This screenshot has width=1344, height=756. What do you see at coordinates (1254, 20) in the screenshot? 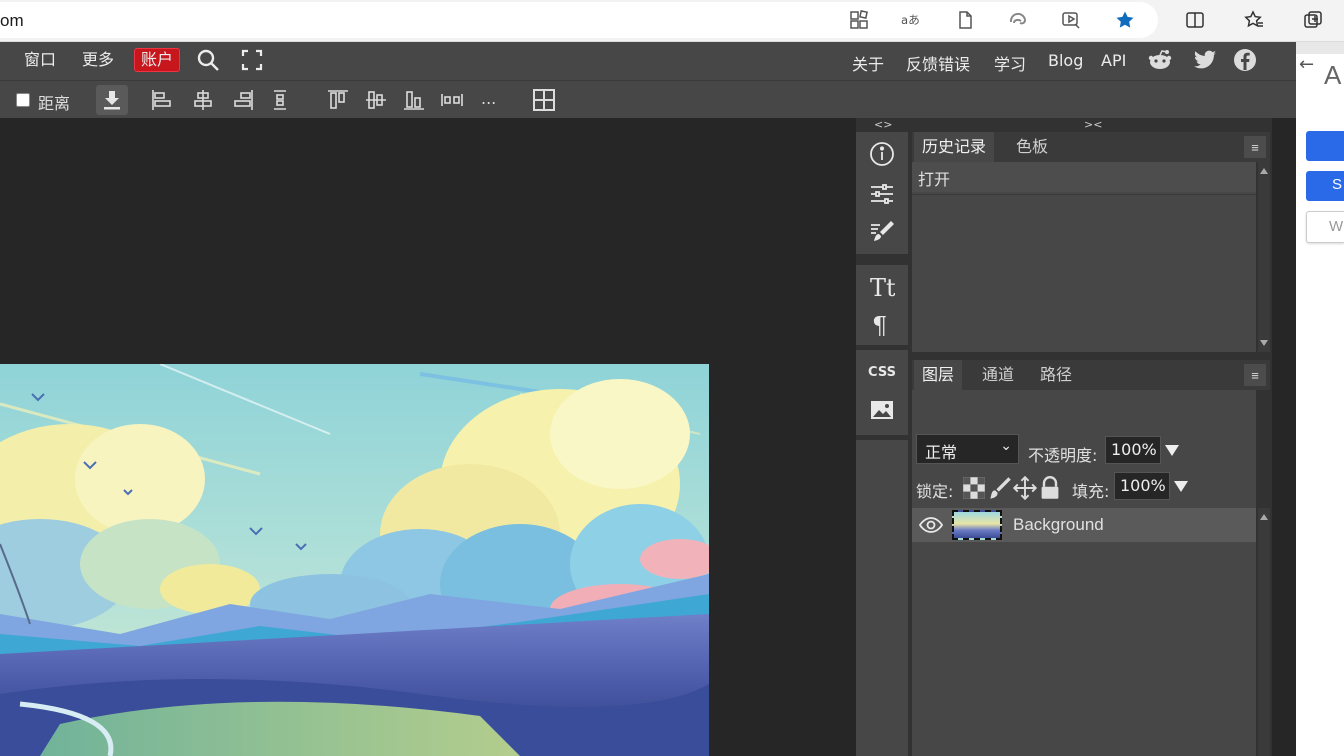
I see `favorites-icon` at bounding box center [1254, 20].